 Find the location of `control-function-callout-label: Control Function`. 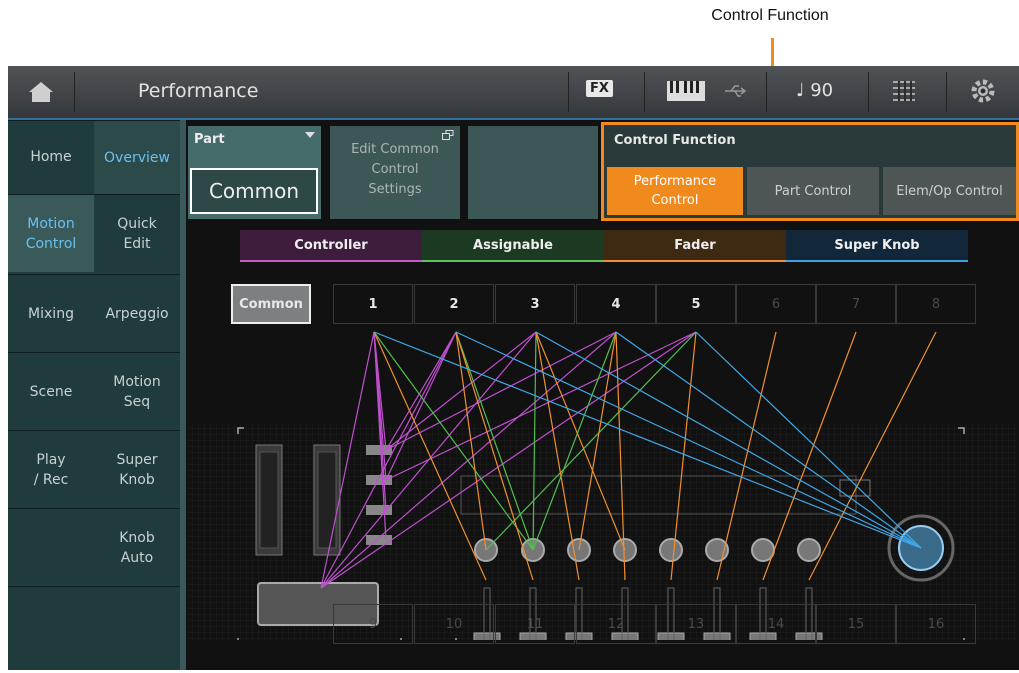

control-function-callout-label: Control Function is located at coordinates (770, 15).